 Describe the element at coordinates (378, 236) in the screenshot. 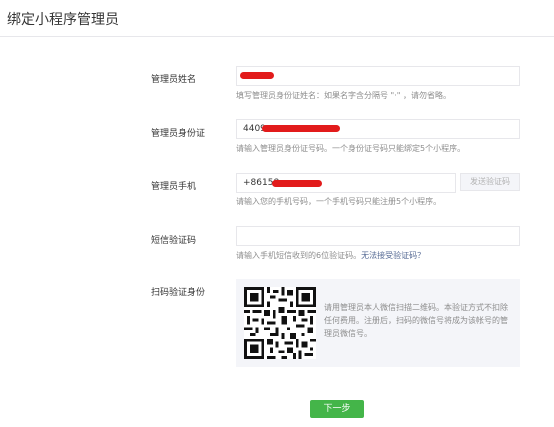

I see `sms-code-input` at that location.